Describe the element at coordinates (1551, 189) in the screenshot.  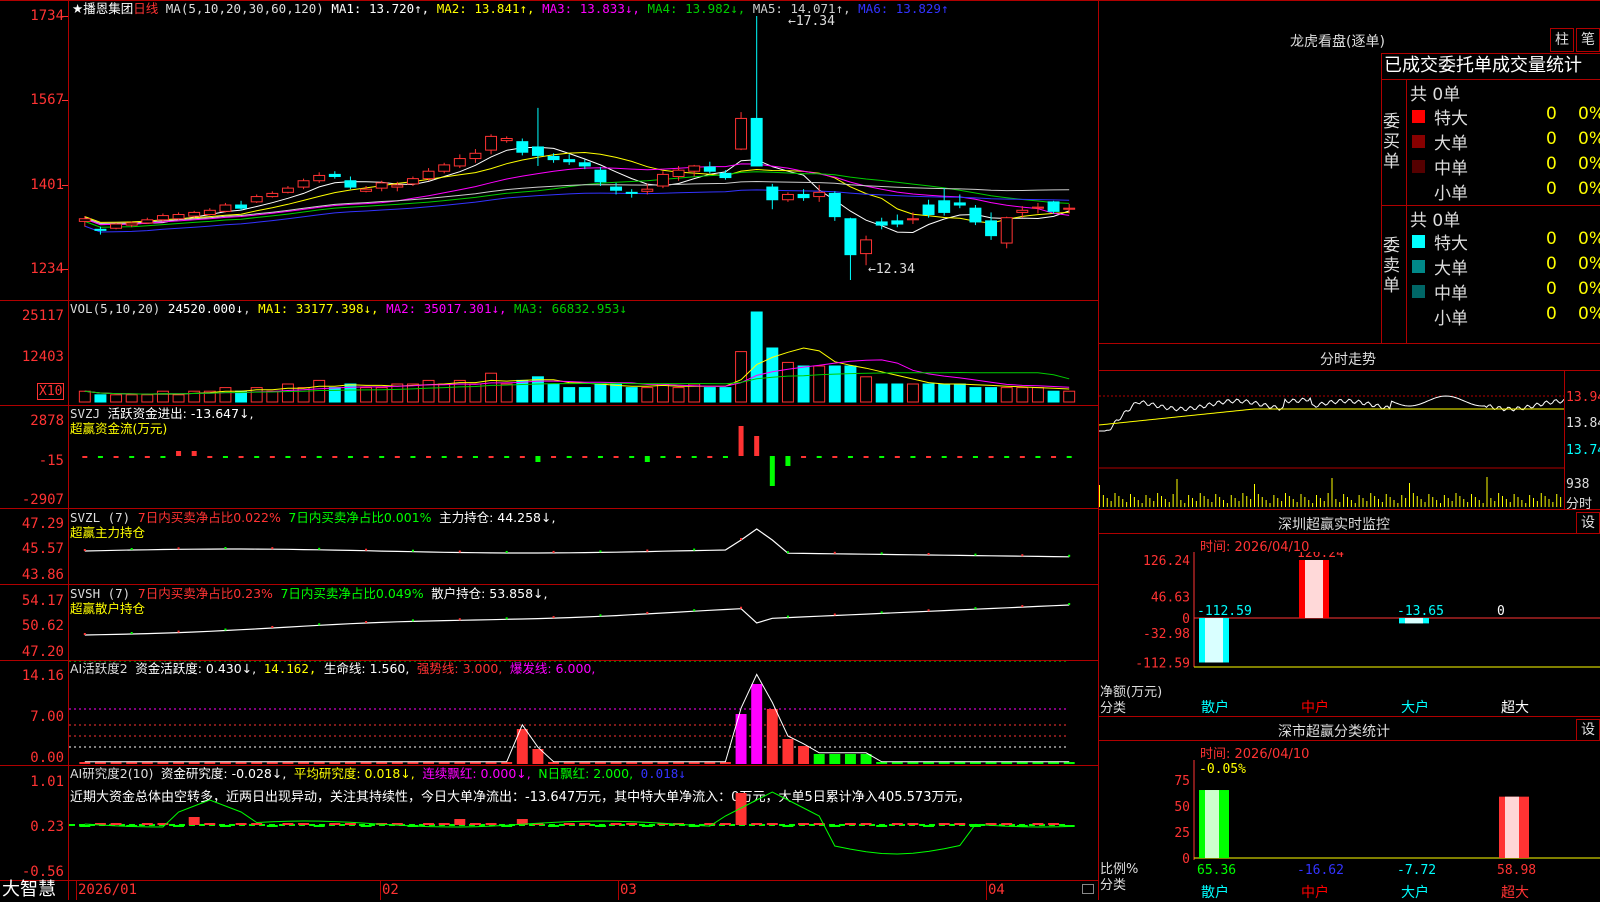
I see `buy-row-count: 0` at that location.